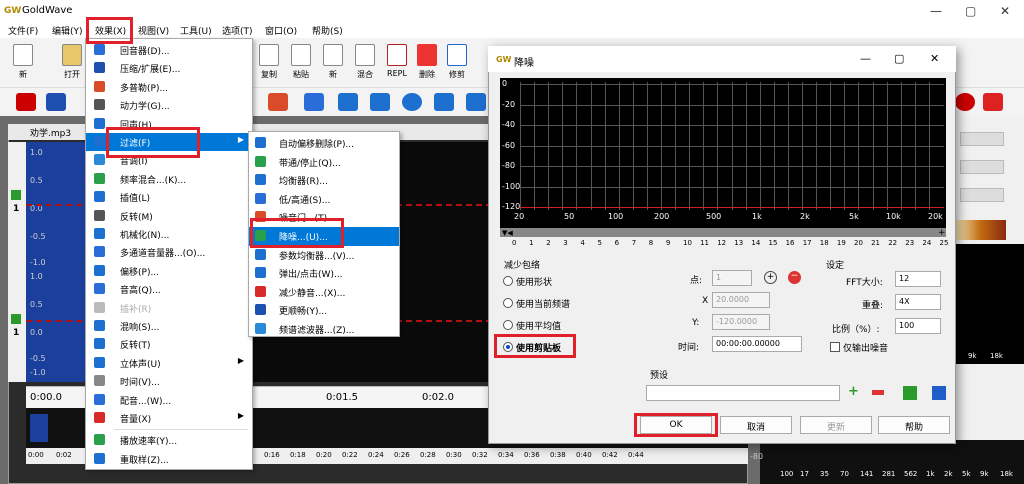 This screenshot has height=484, width=1024. What do you see at coordinates (169, 216) in the screenshot?
I see `effects-menu-item: 反转(M)` at bounding box center [169, 216].